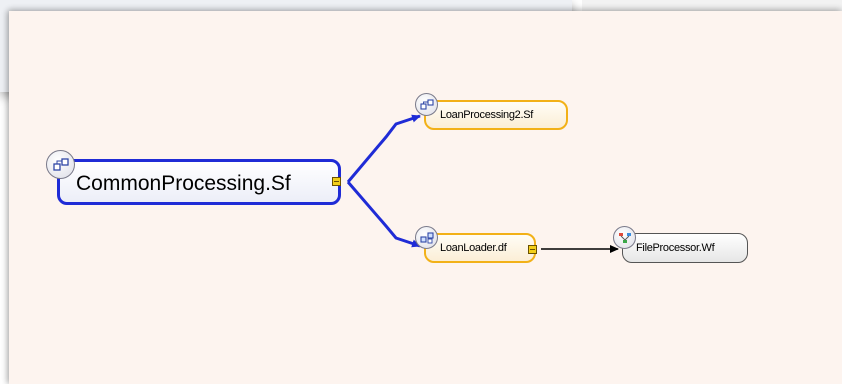 This screenshot has height=384, width=842. What do you see at coordinates (675, 248) in the screenshot?
I see `node-label: FileProcessor.Wf` at bounding box center [675, 248].